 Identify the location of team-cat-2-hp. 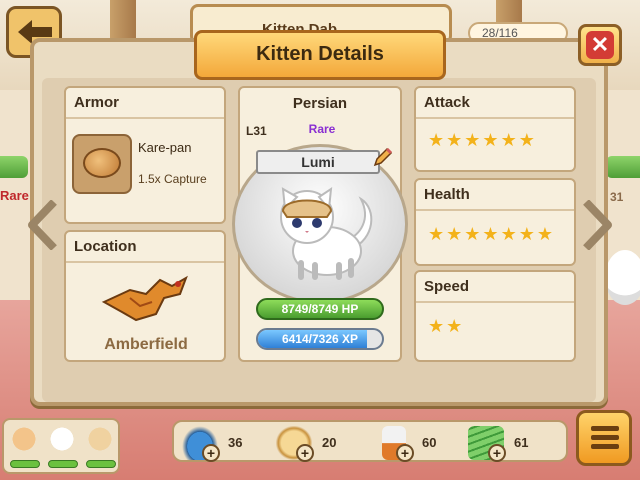
(63, 464).